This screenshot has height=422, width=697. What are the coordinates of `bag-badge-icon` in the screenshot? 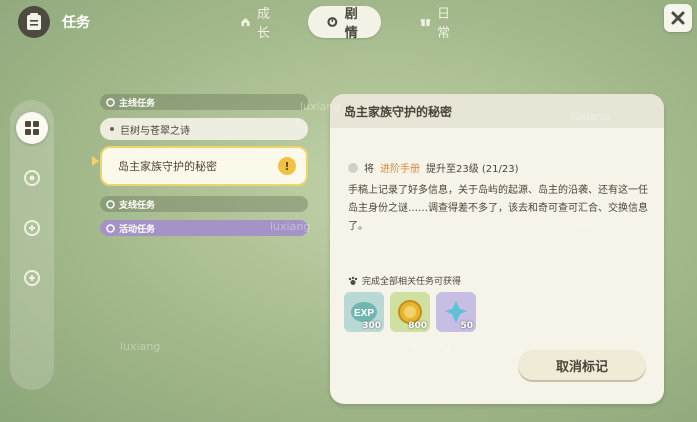 It's located at (32, 228).